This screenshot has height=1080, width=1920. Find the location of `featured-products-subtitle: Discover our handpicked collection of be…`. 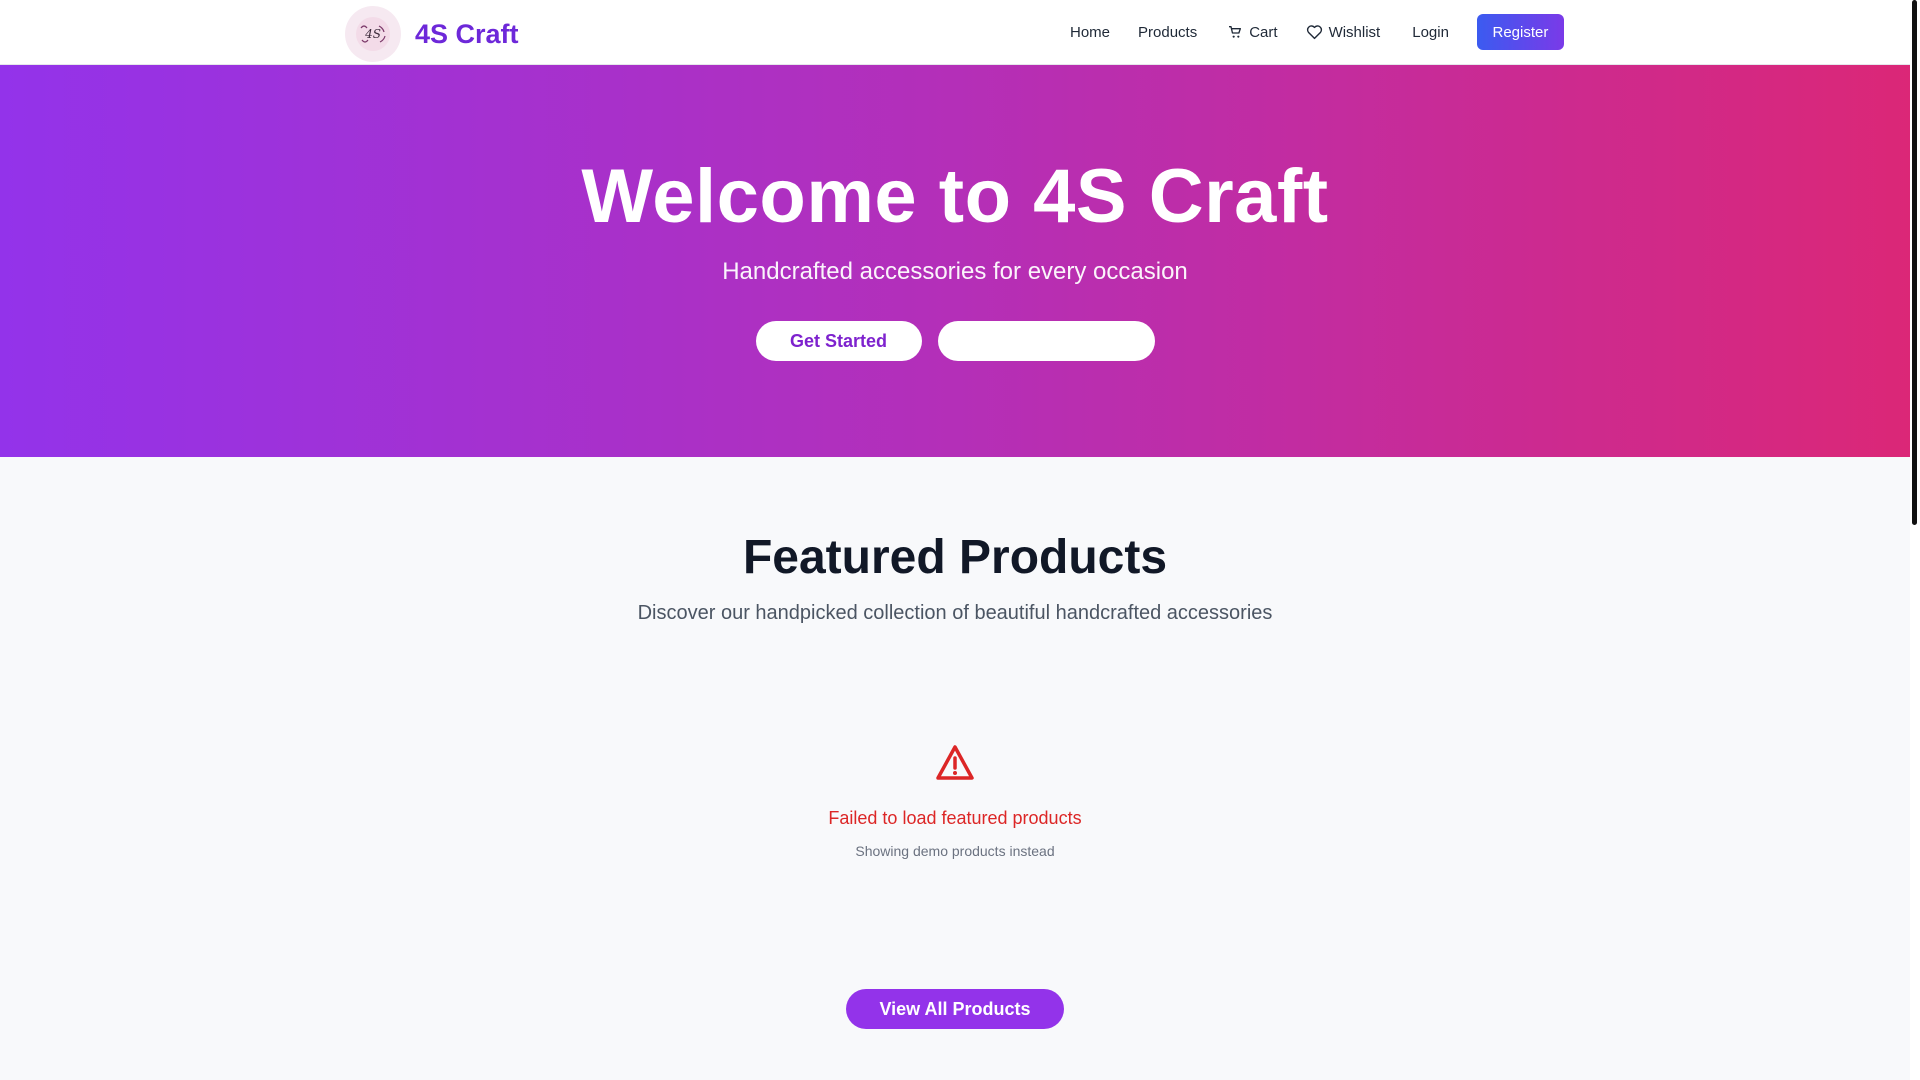

featured-products-subtitle: Discover our handpicked collection of be… is located at coordinates (955, 613).